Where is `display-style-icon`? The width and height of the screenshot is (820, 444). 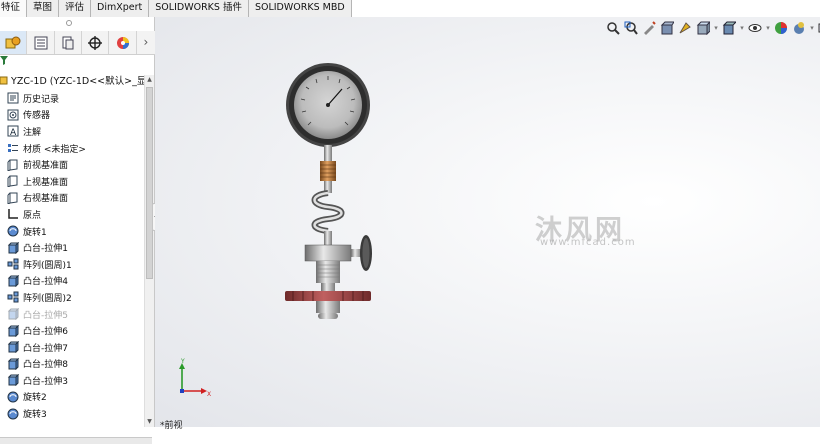 display-style-icon is located at coordinates (729, 28).